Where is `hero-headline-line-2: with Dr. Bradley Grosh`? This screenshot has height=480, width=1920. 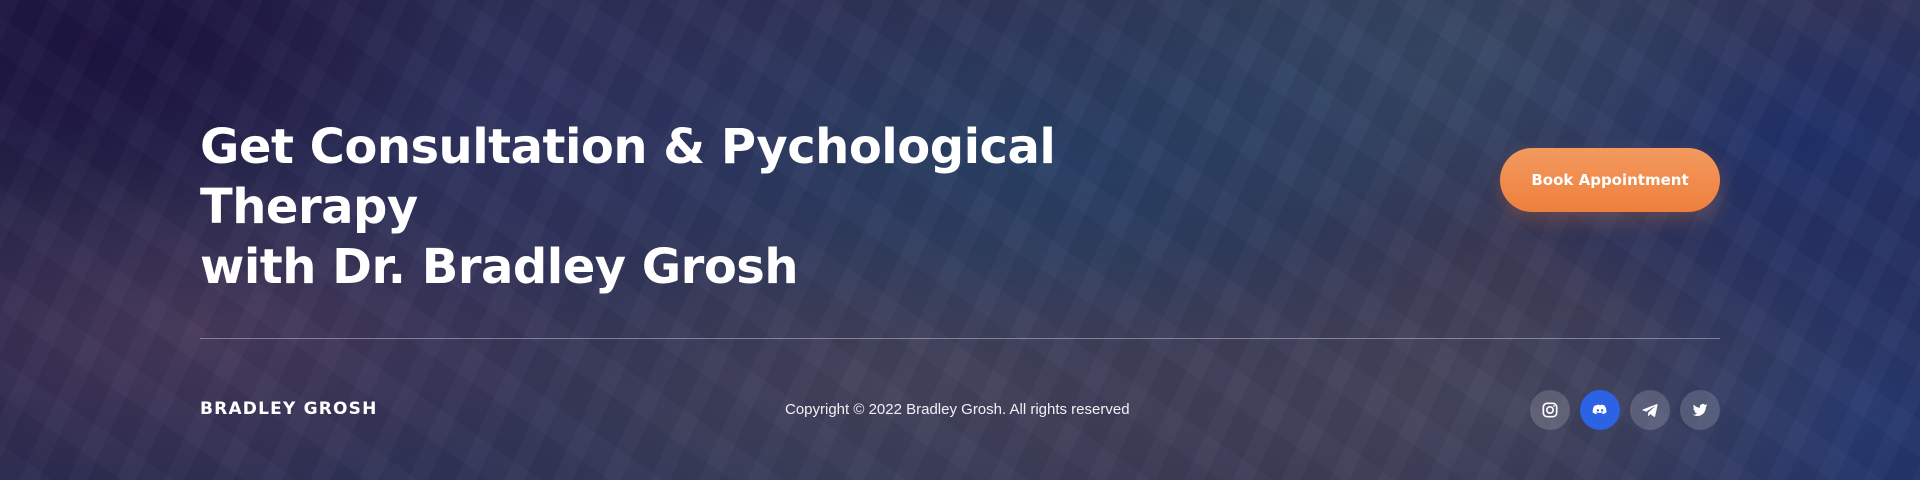
hero-headline-line-2: with Dr. Bradley Grosh is located at coordinates (499, 267).